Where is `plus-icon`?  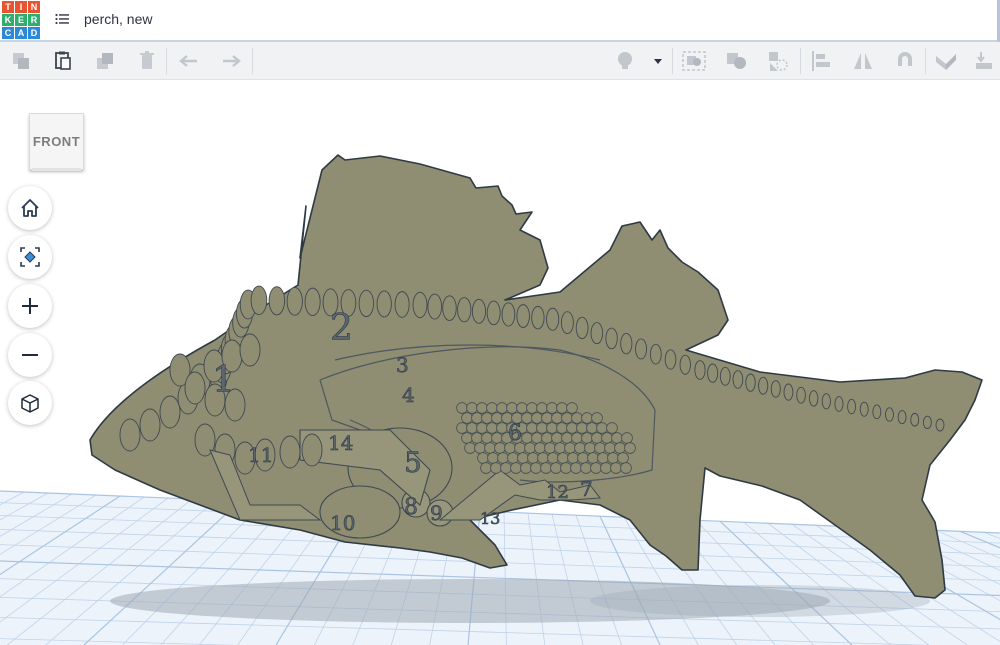 plus-icon is located at coordinates (30, 306).